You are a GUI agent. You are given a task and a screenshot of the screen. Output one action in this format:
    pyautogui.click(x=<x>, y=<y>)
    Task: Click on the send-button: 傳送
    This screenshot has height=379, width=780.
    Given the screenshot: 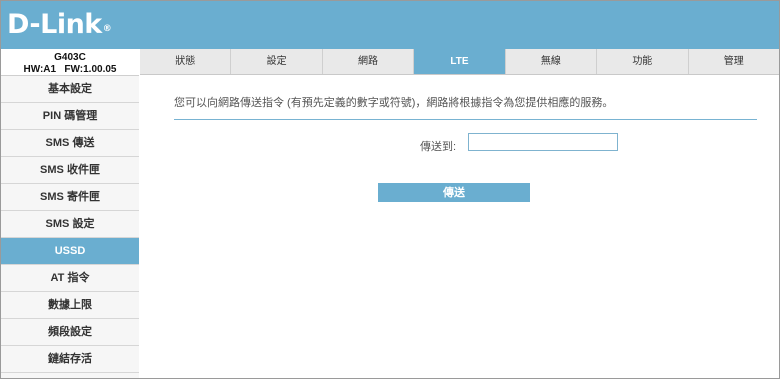 What is the action you would take?
    pyautogui.click(x=454, y=192)
    